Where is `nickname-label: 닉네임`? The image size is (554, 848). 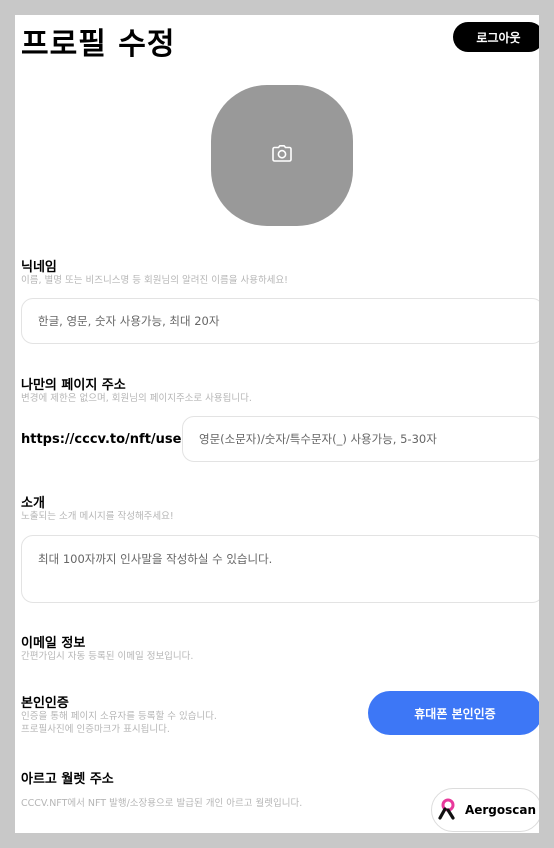 nickname-label: 닉네임 is located at coordinates (39, 267).